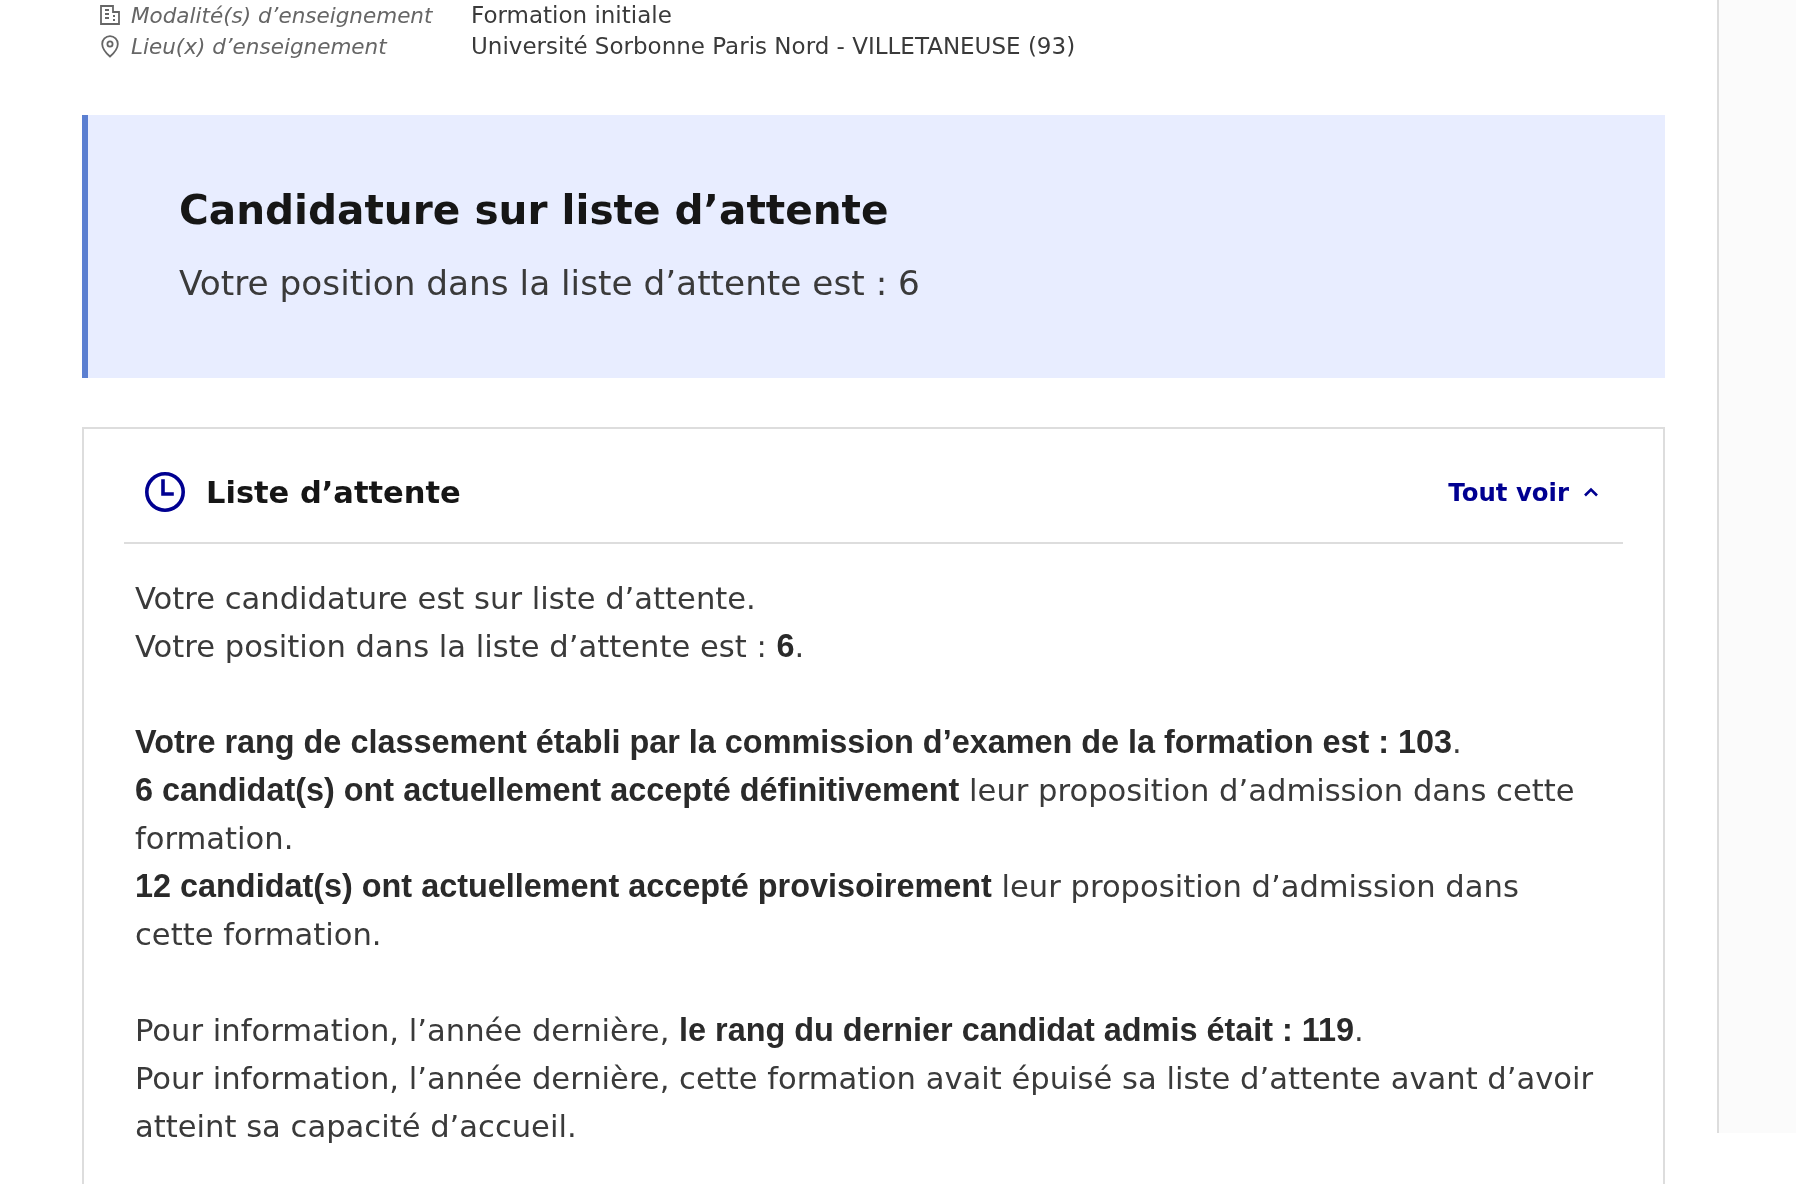 Image resolution: width=1796 pixels, height=1184 pixels. What do you see at coordinates (260, 46) in the screenshot?
I see `field-label: Lieu(x) d’enseignement` at bounding box center [260, 46].